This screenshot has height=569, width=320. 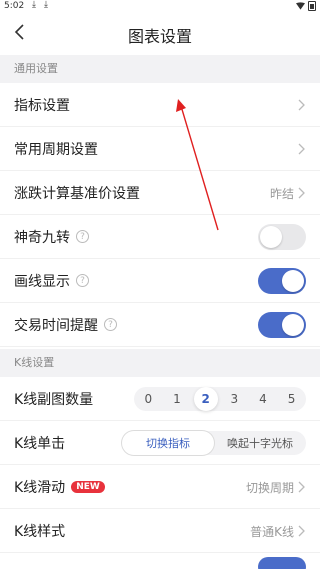 What do you see at coordinates (148, 399) in the screenshot?
I see `count-option-0: 0` at bounding box center [148, 399].